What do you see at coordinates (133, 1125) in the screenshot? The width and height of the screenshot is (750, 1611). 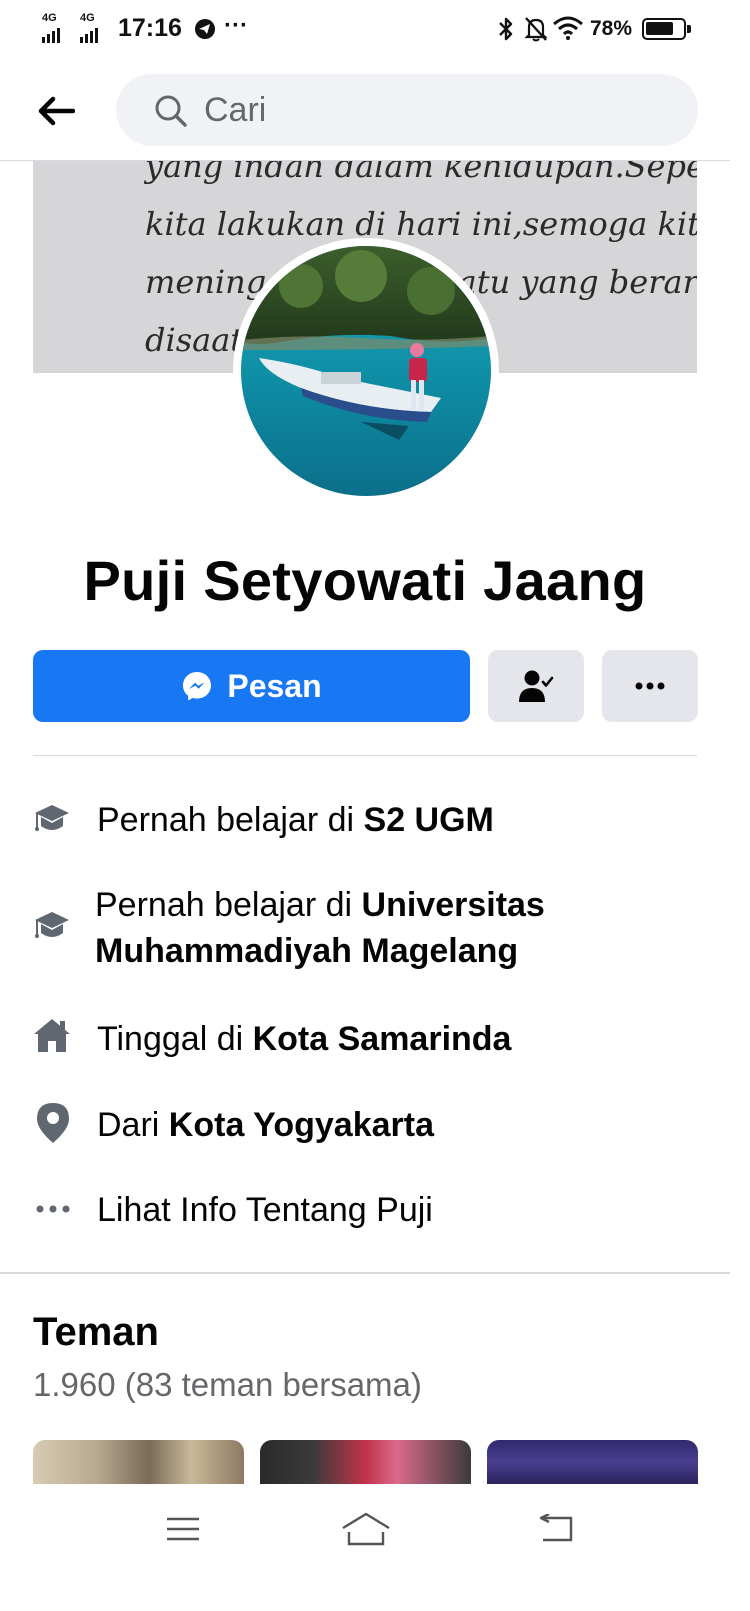 I see `detail-prefix: Dari` at bounding box center [133, 1125].